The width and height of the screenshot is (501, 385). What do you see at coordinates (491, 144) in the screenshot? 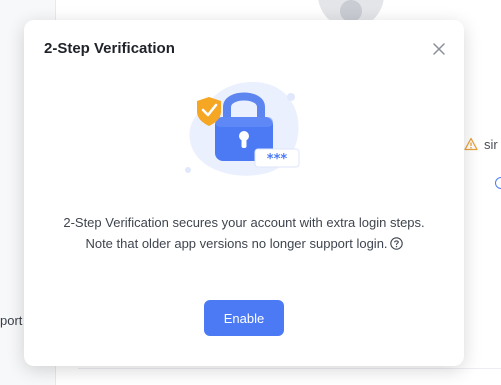
I see `background-warning-text: sir` at bounding box center [491, 144].